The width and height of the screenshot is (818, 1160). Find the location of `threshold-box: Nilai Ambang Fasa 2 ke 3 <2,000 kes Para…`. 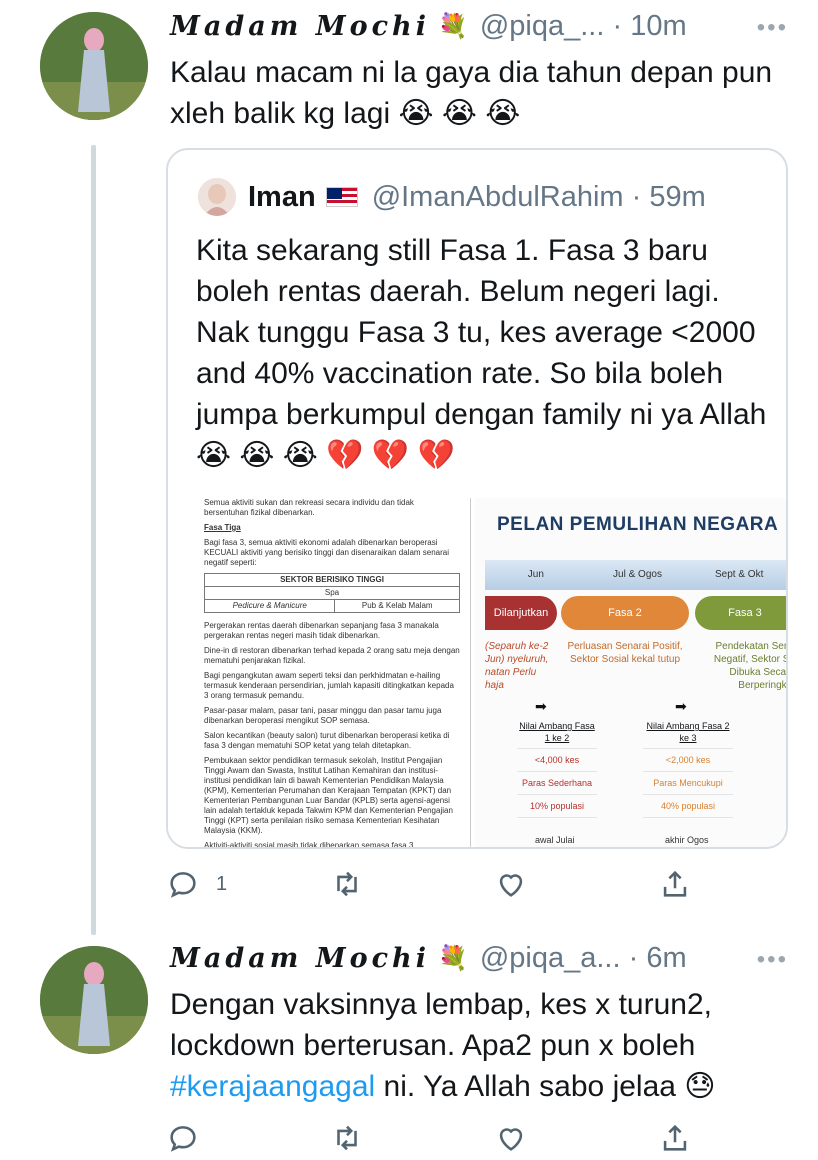

threshold-box: Nilai Ambang Fasa 2 ke 3 <2,000 kes Para… is located at coordinates (688, 769).